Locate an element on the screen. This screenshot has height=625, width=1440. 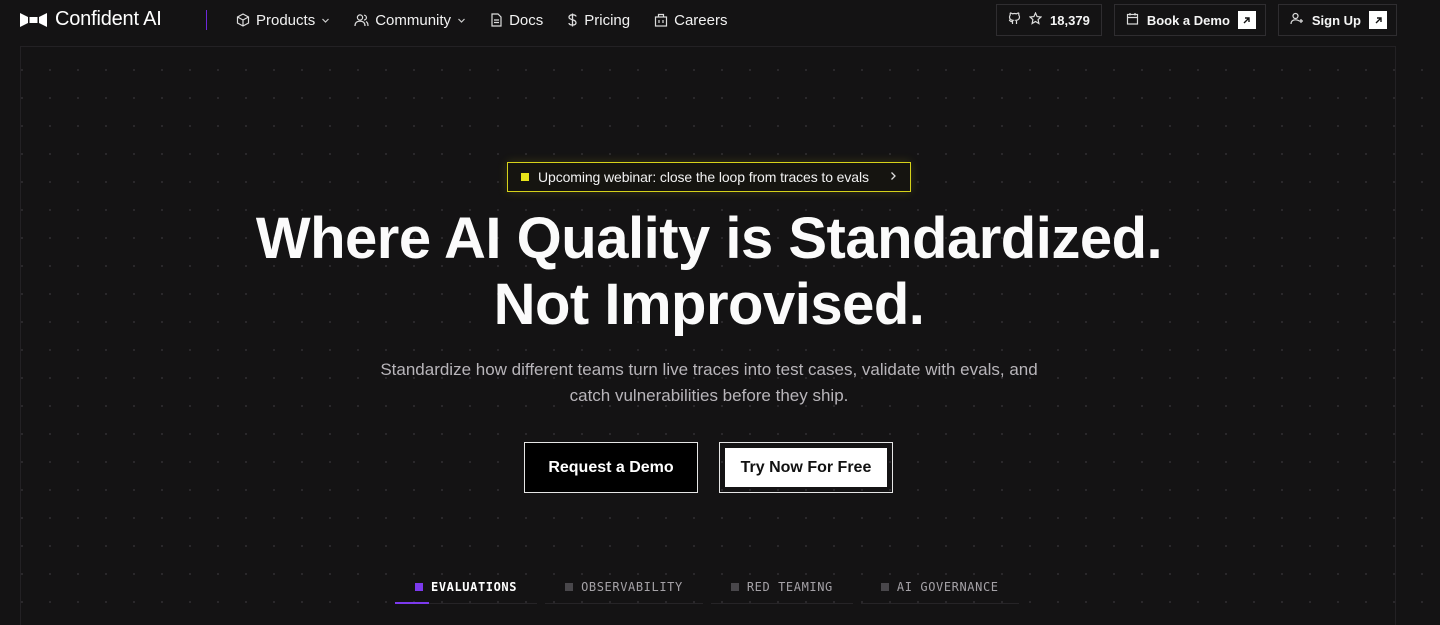
nav-item-label: Products is located at coordinates (286, 20).